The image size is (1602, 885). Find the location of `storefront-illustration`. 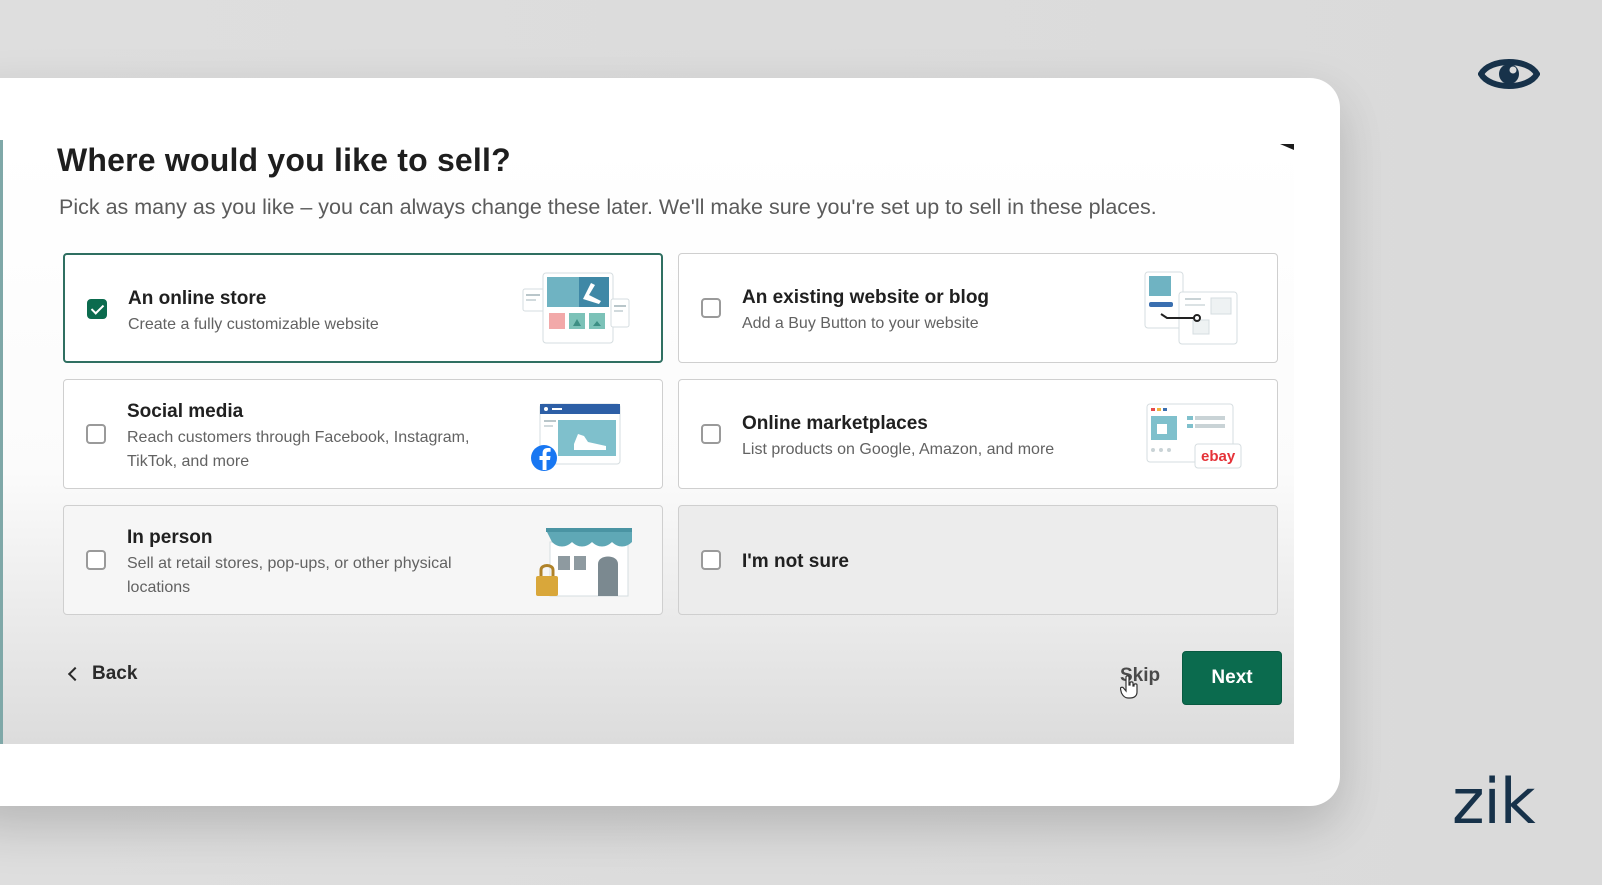

storefront-illustration is located at coordinates (584, 562).